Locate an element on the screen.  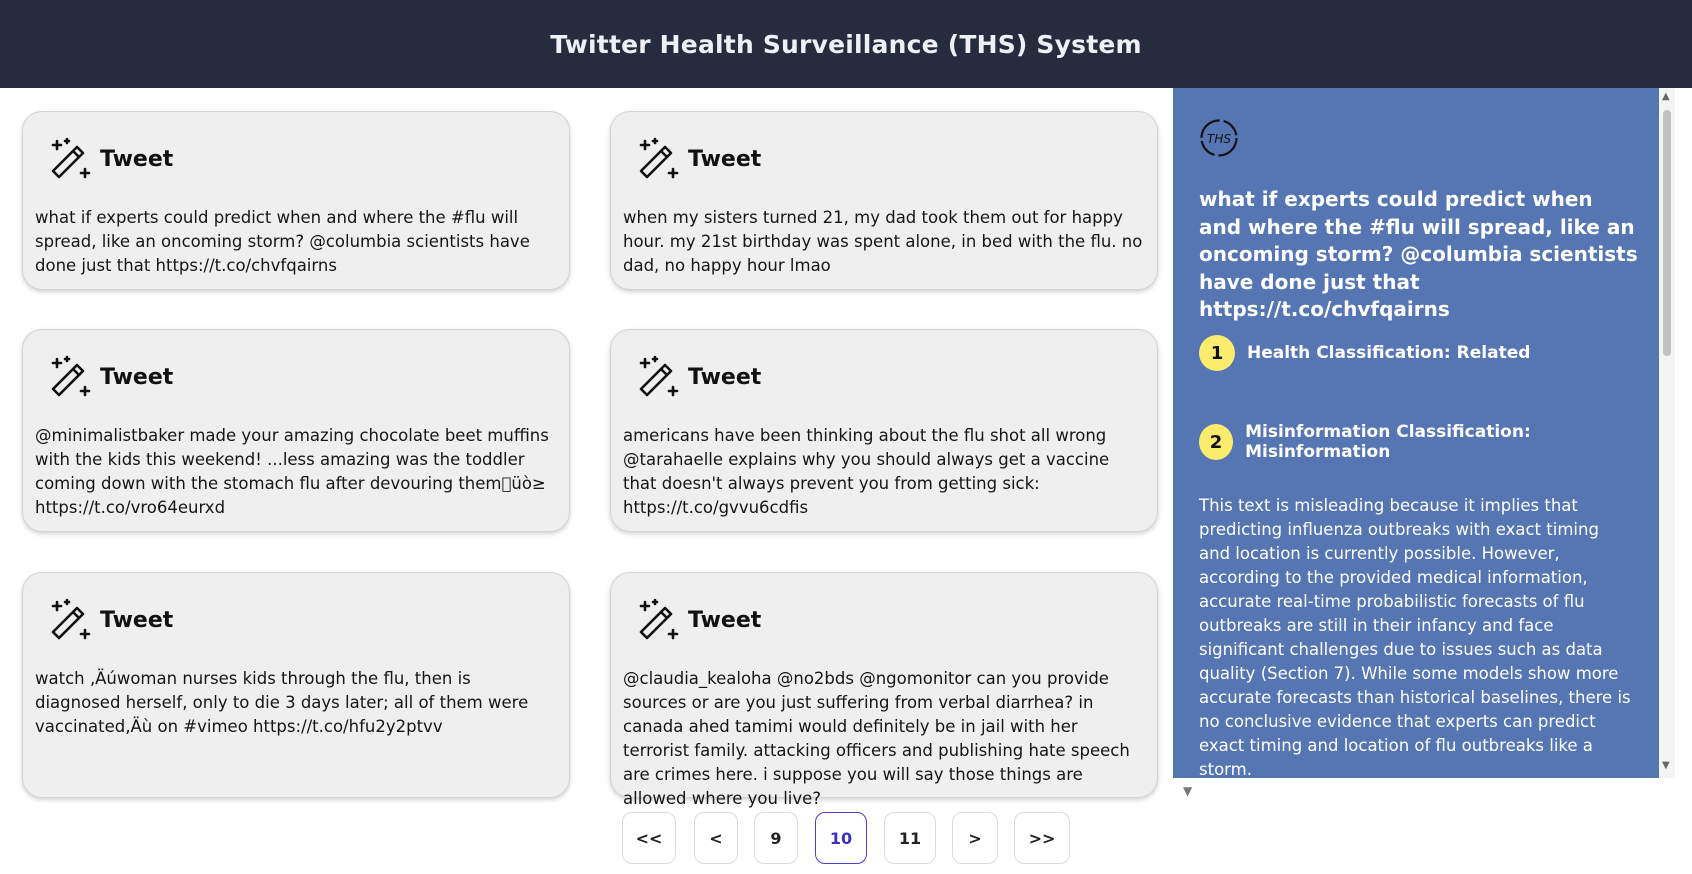
panel-scrollbar: ▲ ▼ is located at coordinates (1667, 433).